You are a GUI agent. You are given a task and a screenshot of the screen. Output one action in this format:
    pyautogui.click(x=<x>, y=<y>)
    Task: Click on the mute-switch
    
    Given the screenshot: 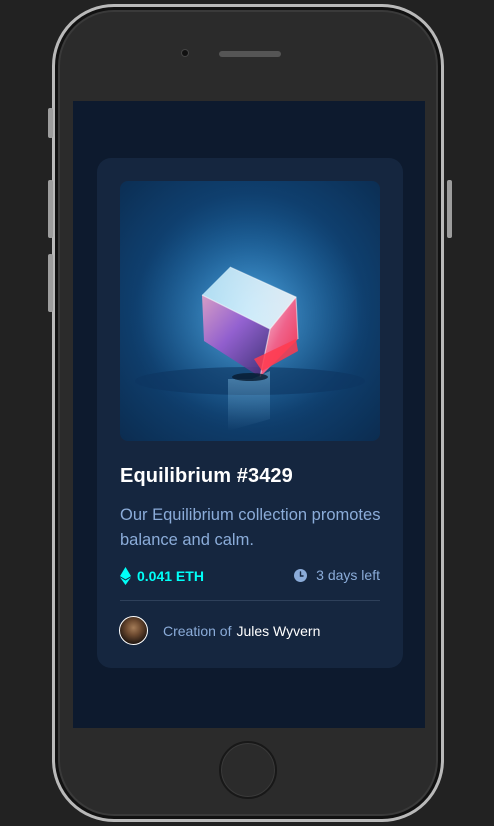 What is the action you would take?
    pyautogui.click(x=50, y=123)
    